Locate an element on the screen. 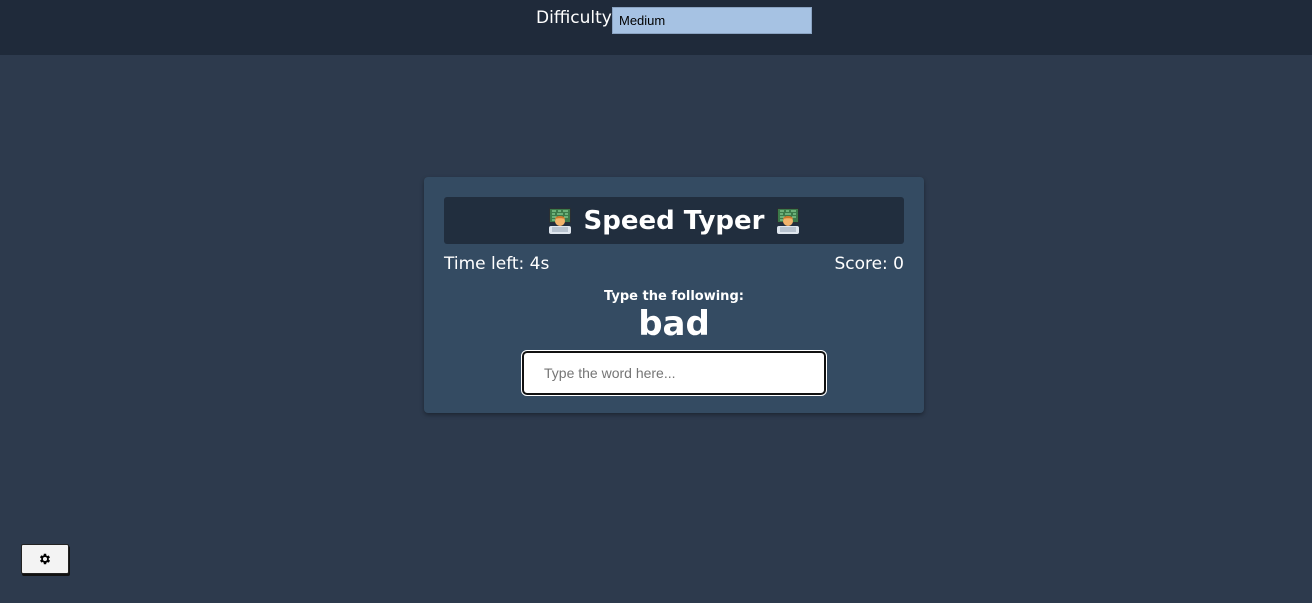 The height and width of the screenshot is (603, 1312). top-bar: Difficulty Medium is located at coordinates (656, 27).